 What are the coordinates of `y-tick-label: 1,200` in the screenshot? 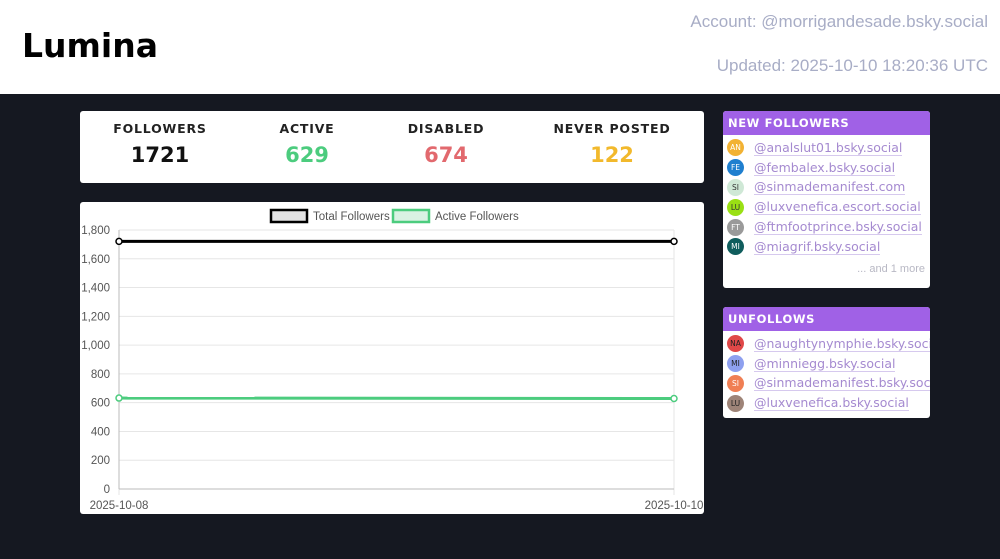 It's located at (95, 317).